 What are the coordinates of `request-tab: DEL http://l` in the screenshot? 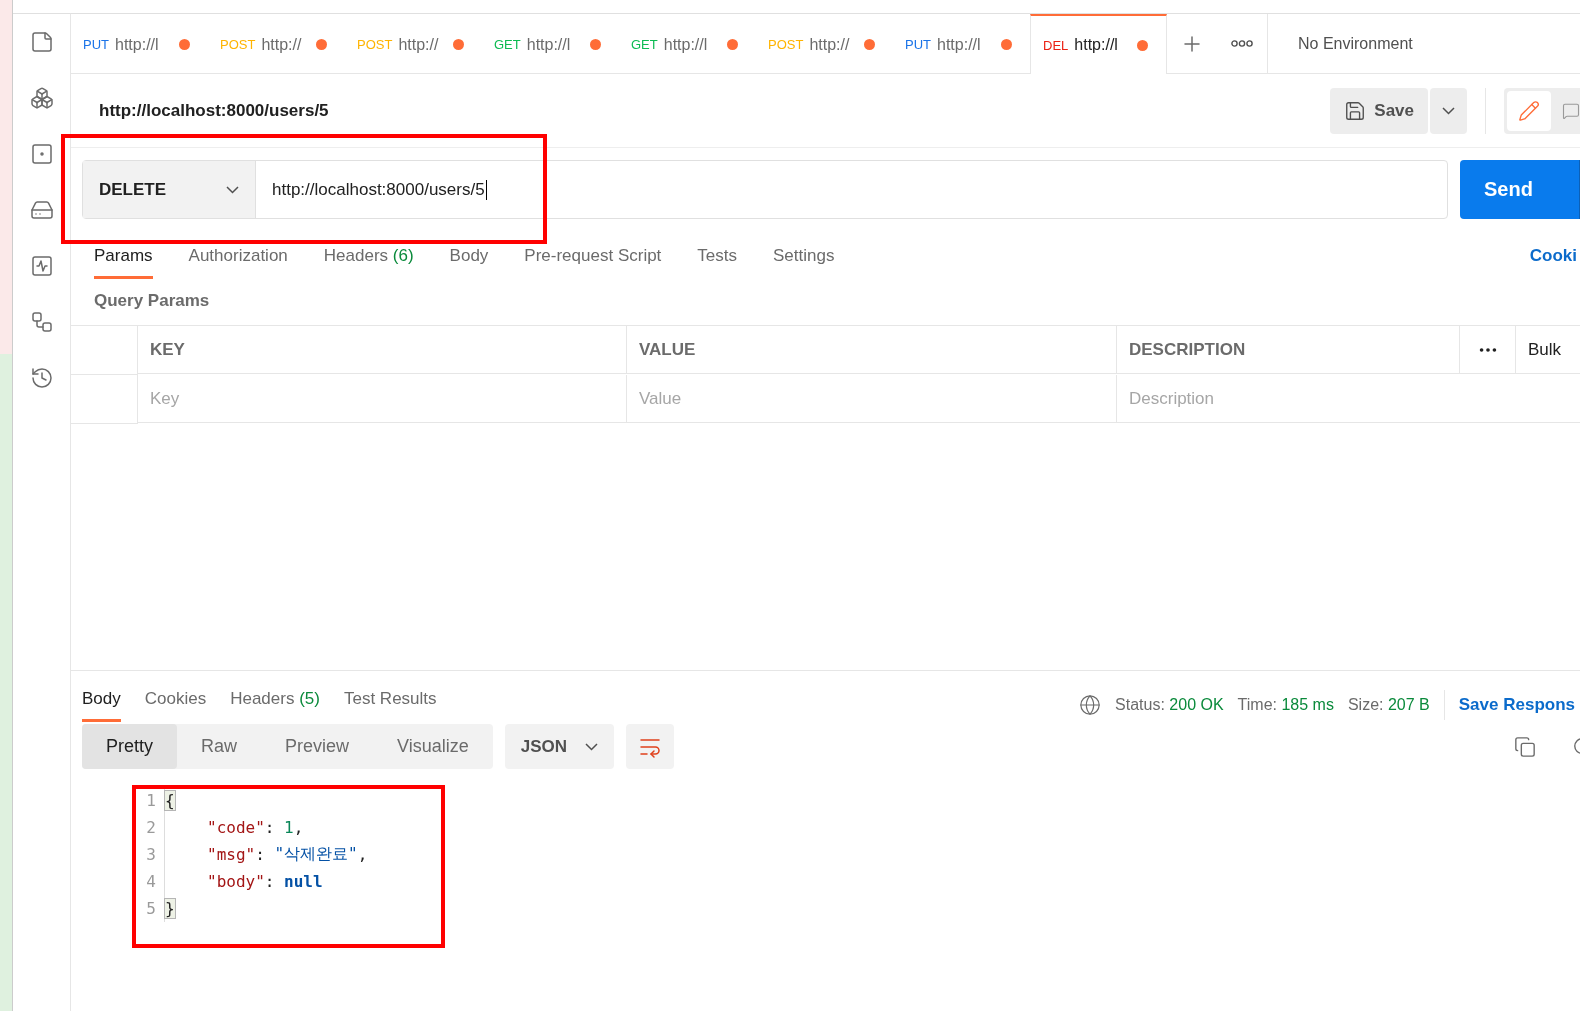 It's located at (1098, 44).